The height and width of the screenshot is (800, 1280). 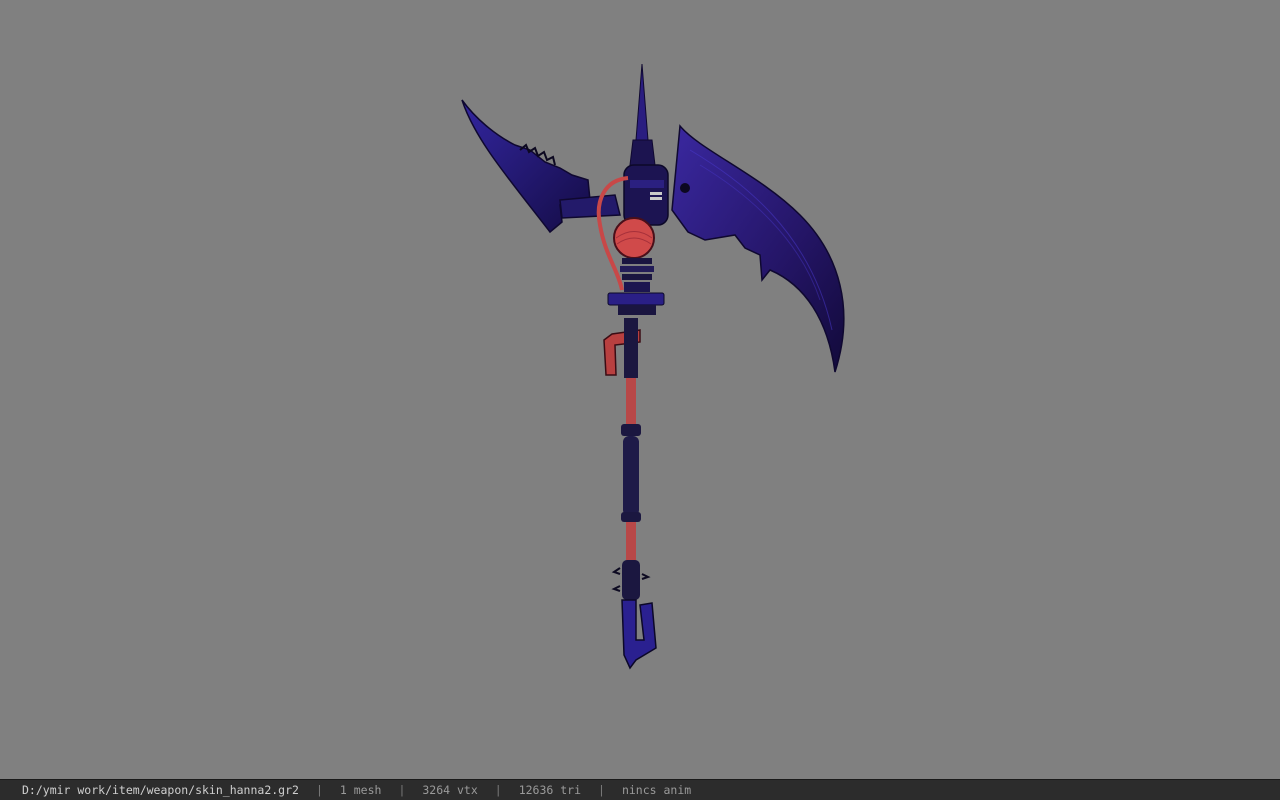 What do you see at coordinates (550, 790) in the screenshot?
I see `triangle-count: 12636 tri` at bounding box center [550, 790].